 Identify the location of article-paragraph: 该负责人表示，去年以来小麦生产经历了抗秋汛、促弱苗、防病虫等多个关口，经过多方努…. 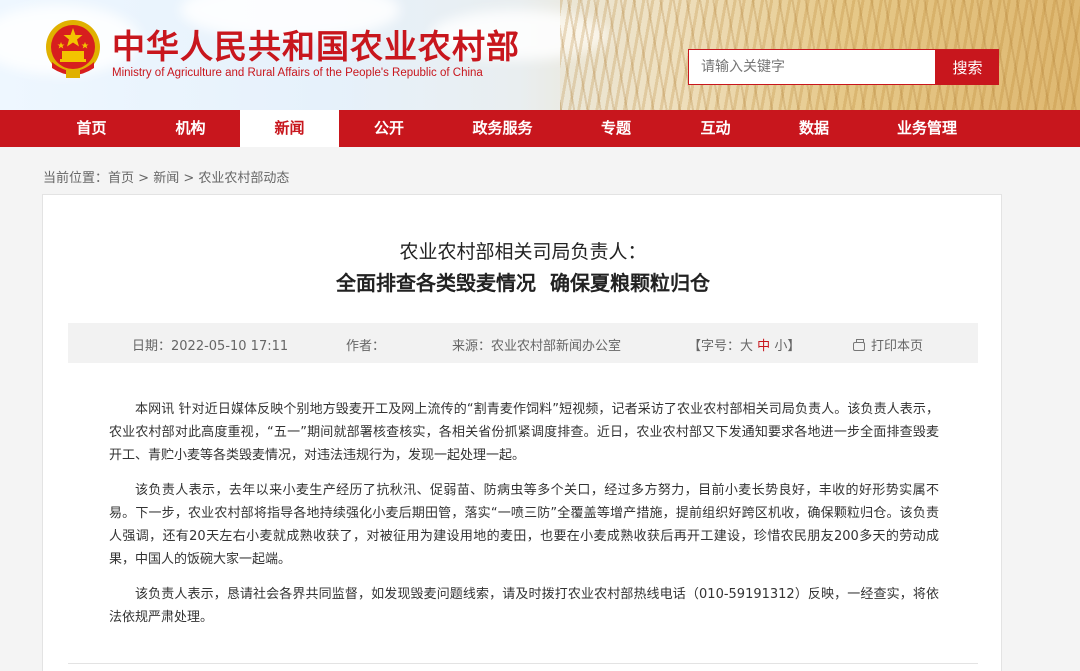
(524, 525).